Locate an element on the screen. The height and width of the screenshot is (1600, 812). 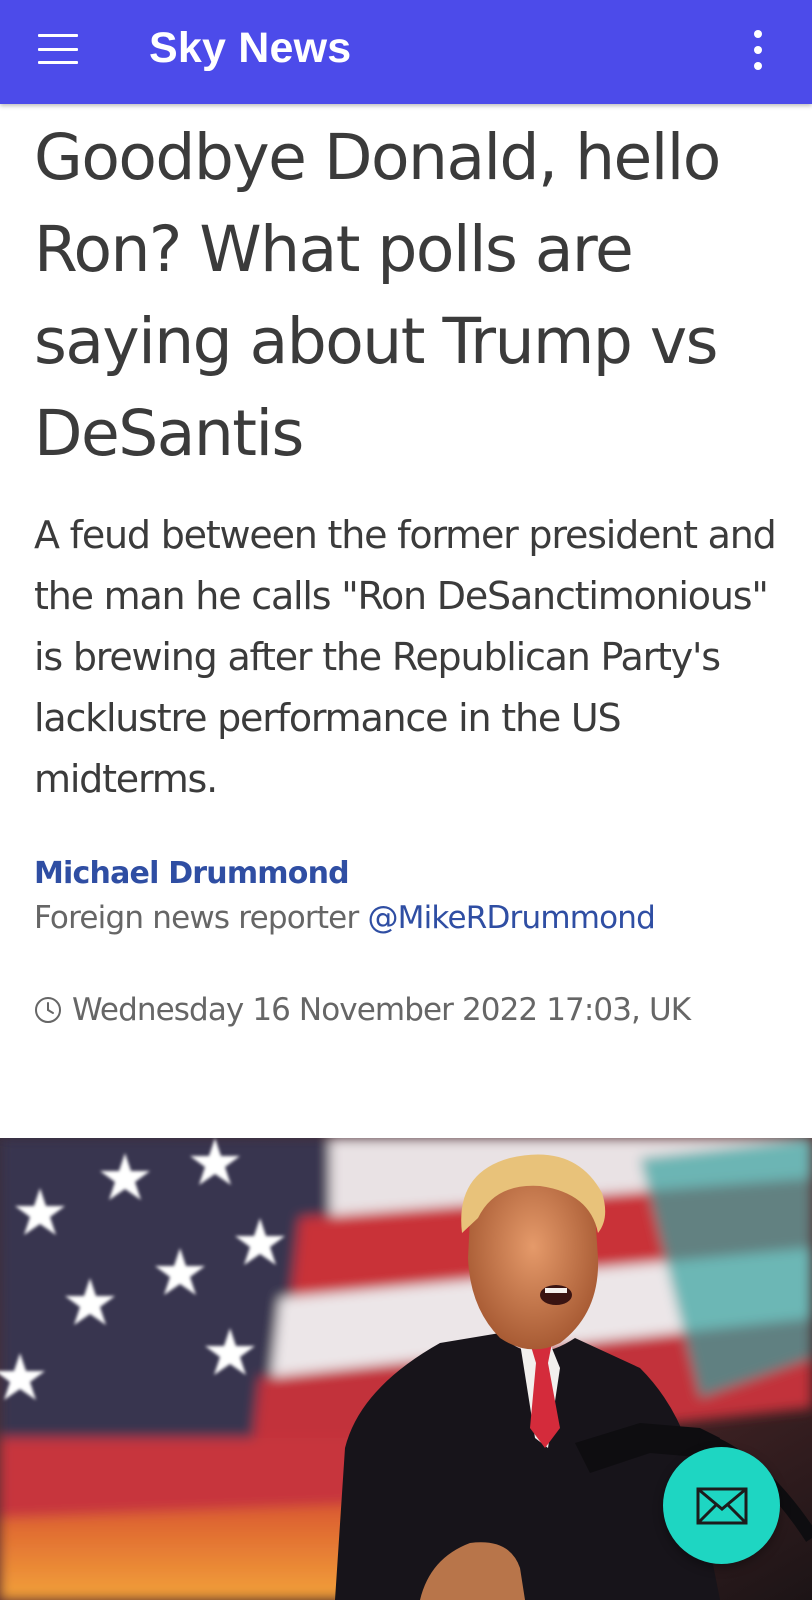
publish-timestamp: Wednesday 16 November 2022 17:03, UK is located at coordinates (362, 1010).